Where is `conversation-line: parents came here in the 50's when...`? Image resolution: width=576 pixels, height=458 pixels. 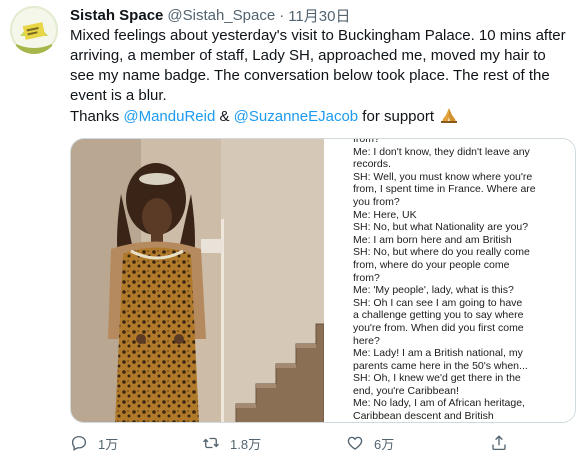
conversation-line: parents came here in the 50's when... is located at coordinates (440, 365).